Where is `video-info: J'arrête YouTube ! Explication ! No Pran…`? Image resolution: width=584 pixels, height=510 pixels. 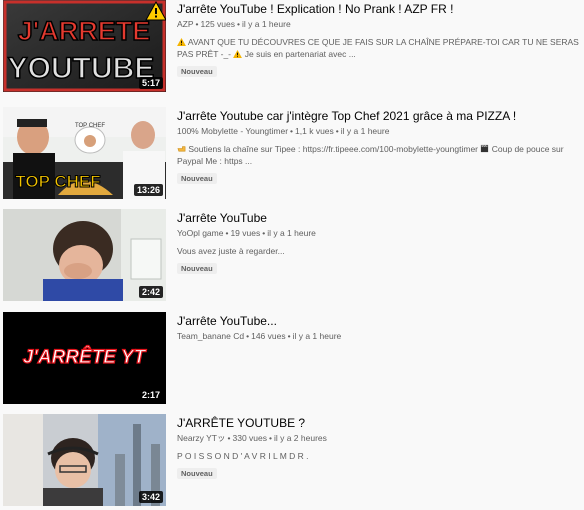
video-info: J'arrête YouTube ! Explication ! No Pran… is located at coordinates (379, 39).